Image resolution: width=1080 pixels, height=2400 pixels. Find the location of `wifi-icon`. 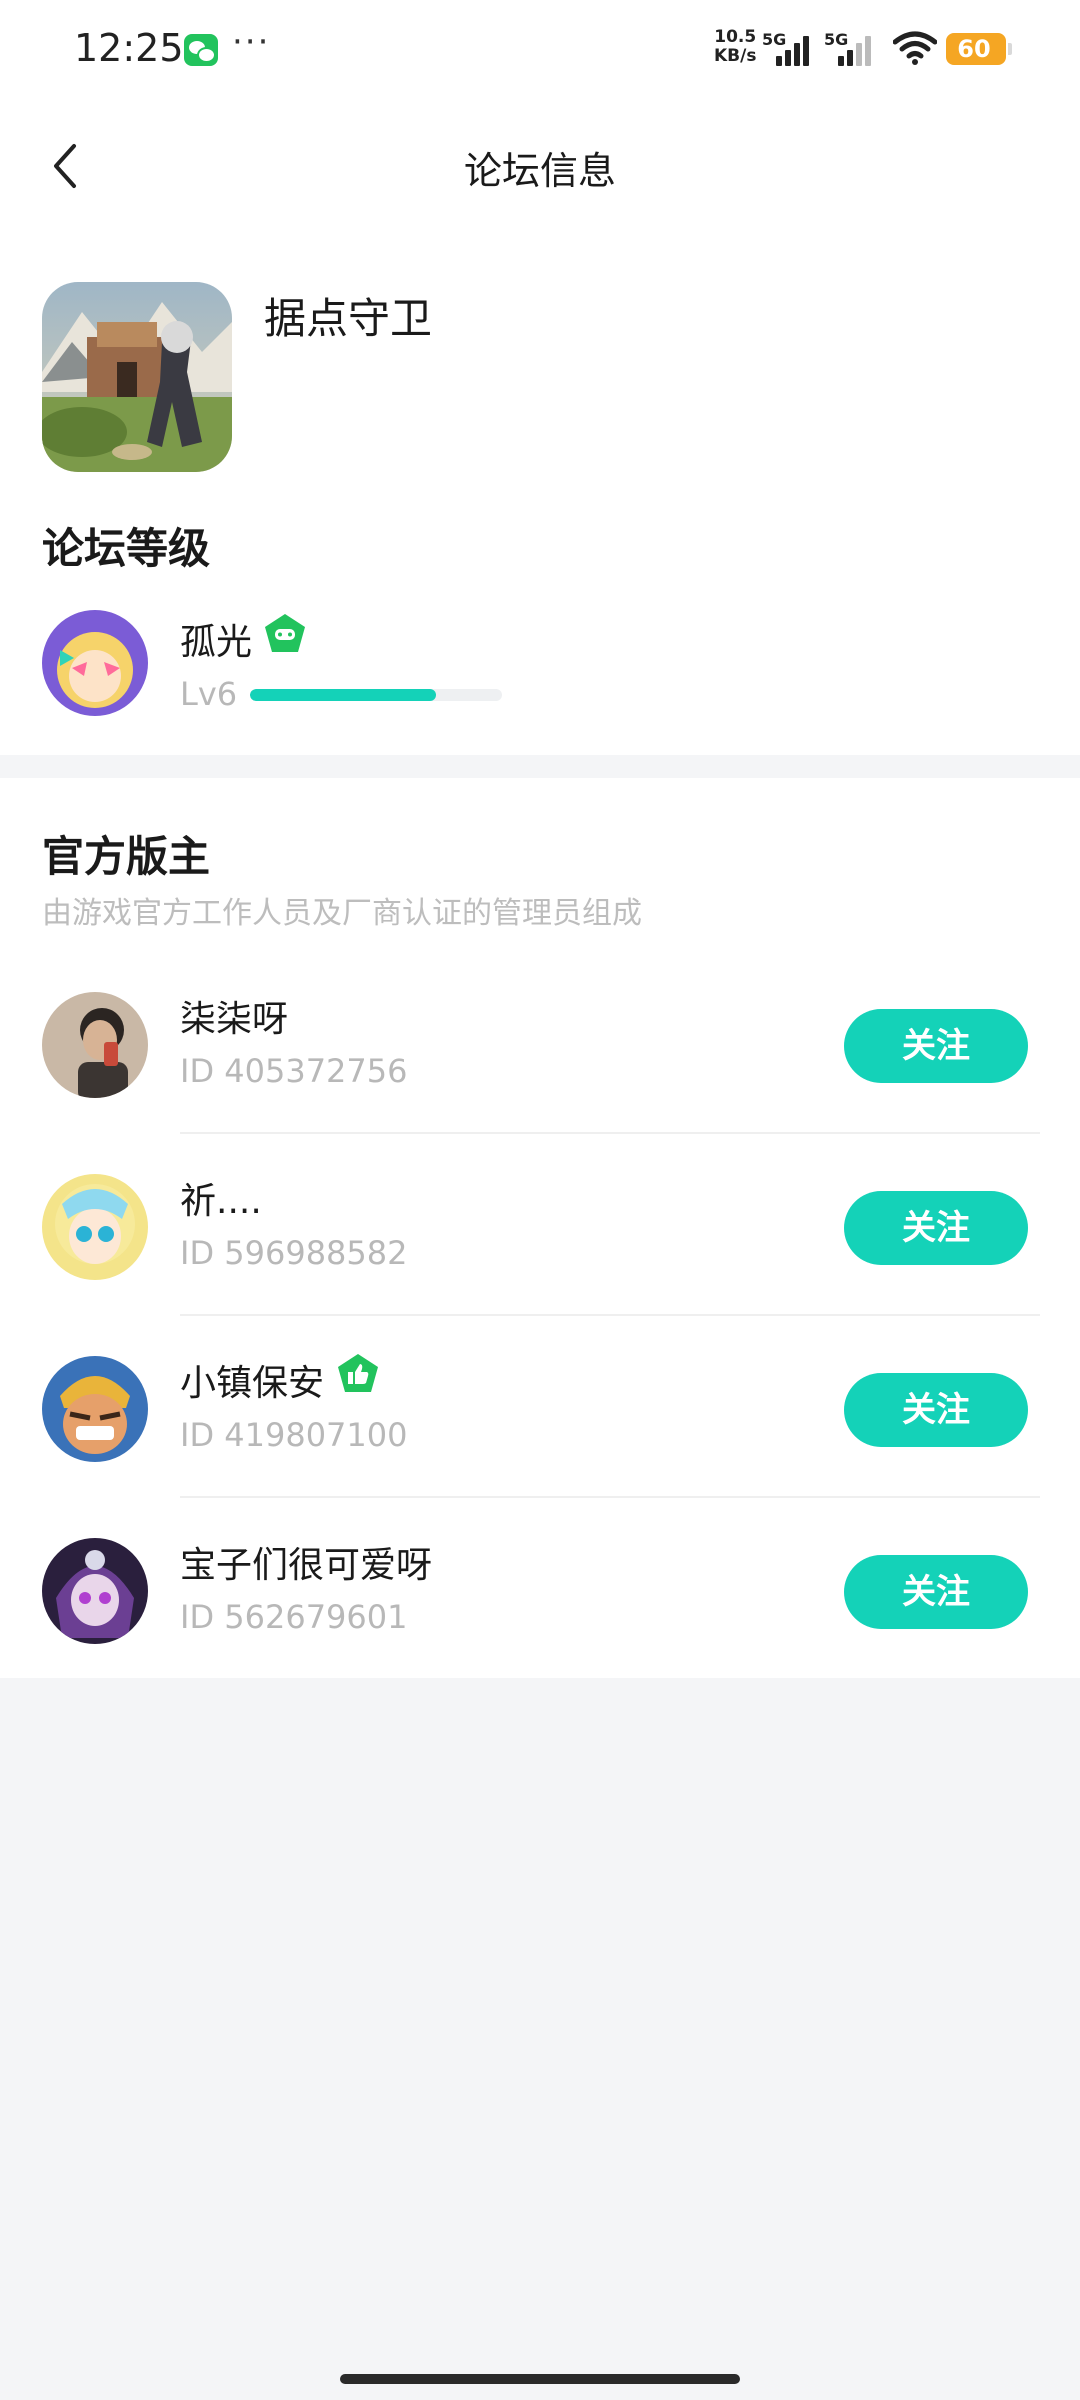

wifi-icon is located at coordinates (915, 48).